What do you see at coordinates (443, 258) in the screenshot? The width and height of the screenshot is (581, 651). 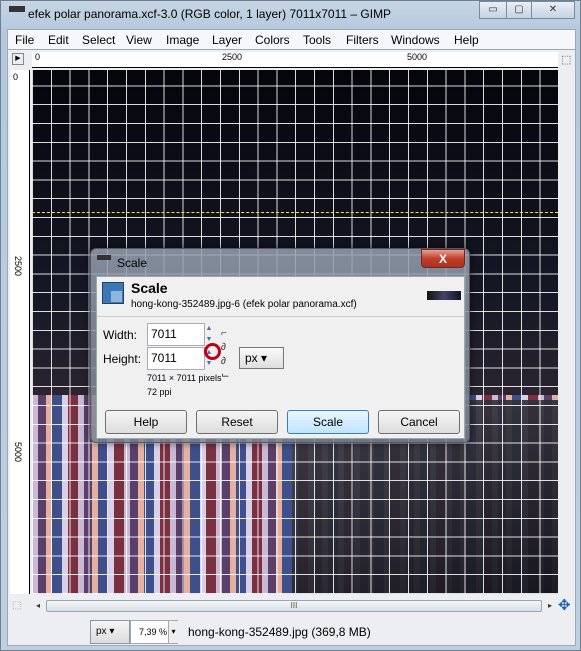 I see `dialog-close-button: X` at bounding box center [443, 258].